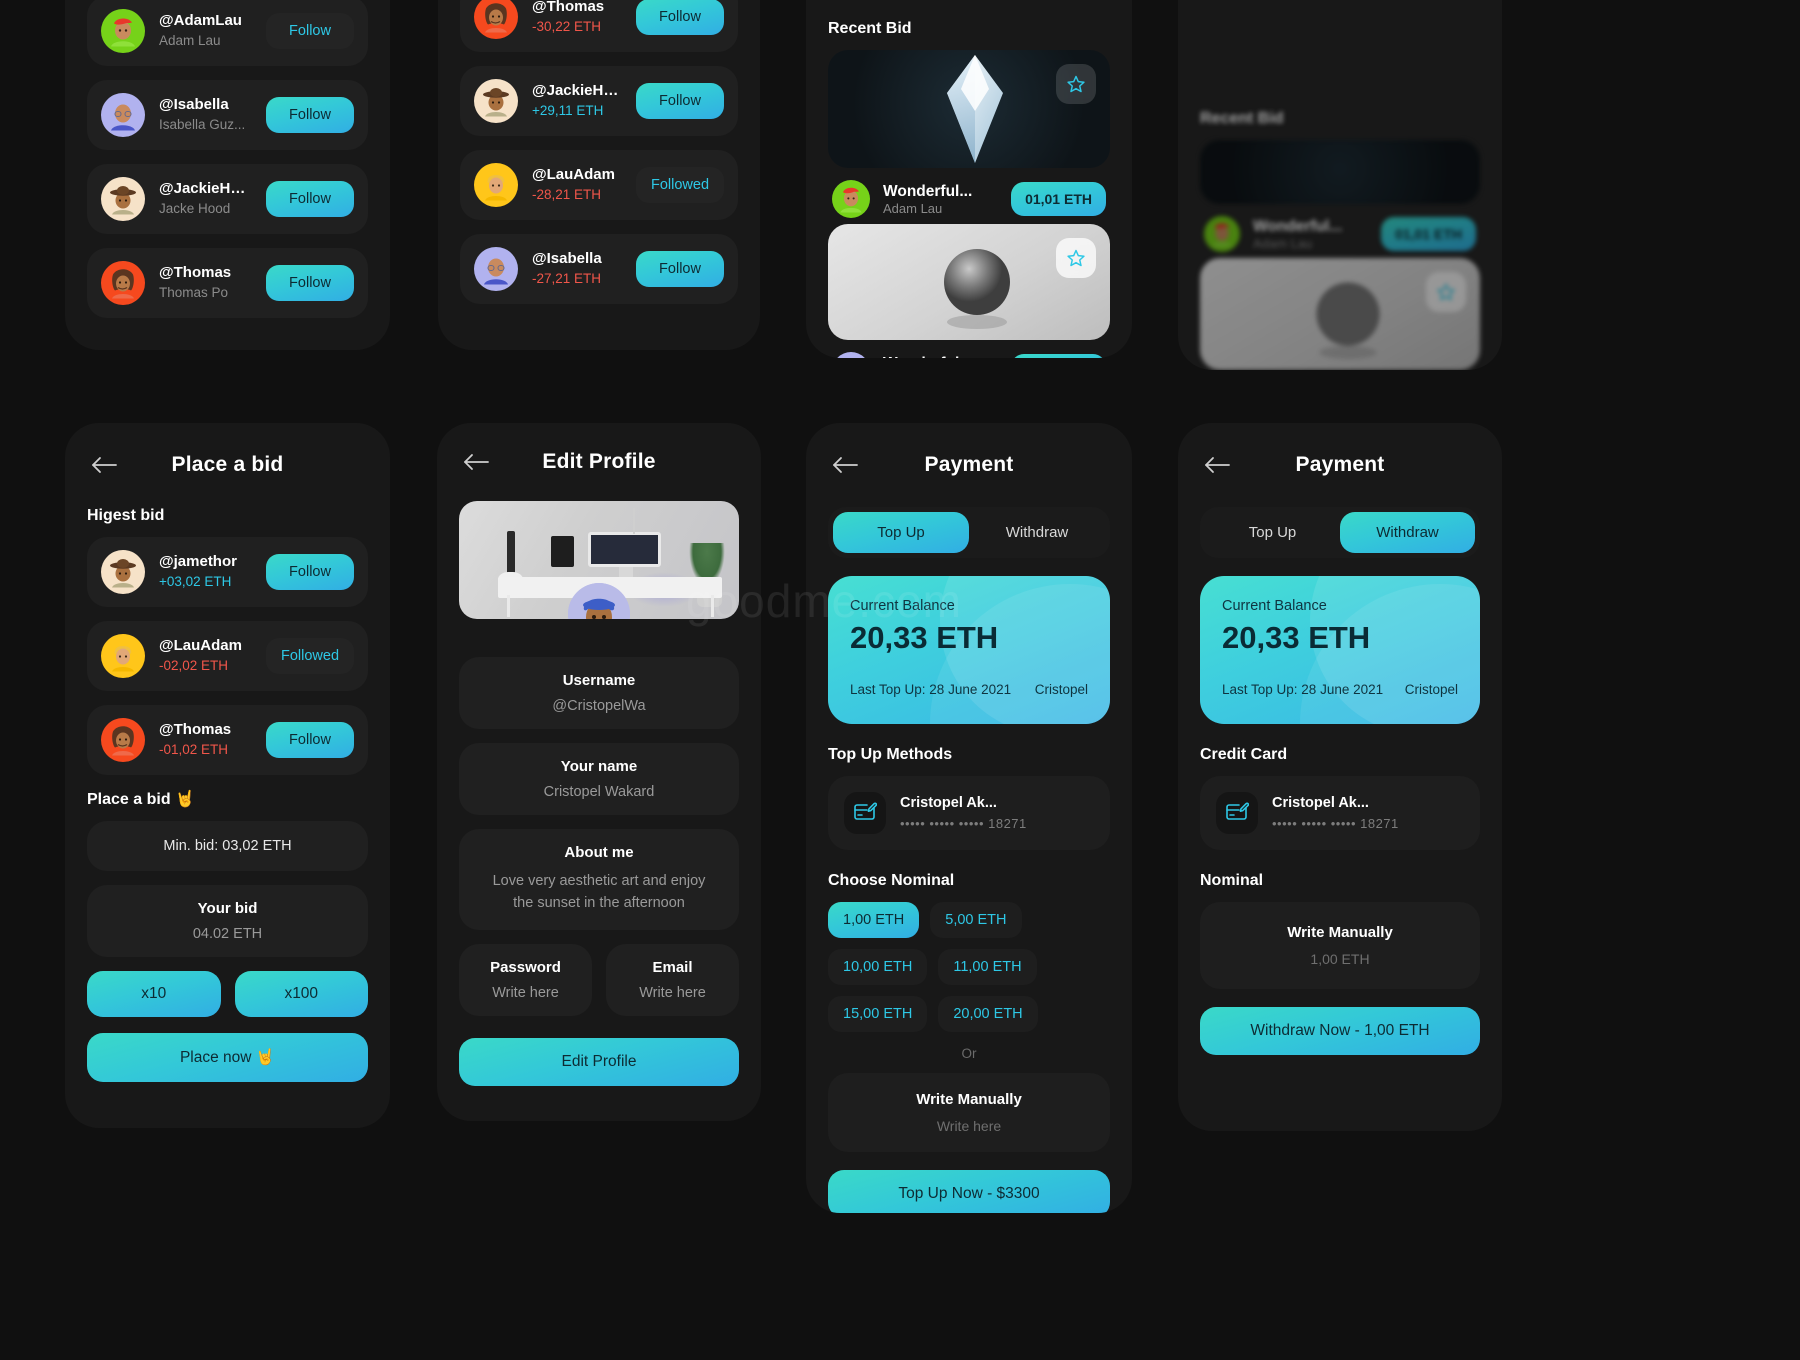  Describe the element at coordinates (227, 846) in the screenshot. I see `min-bid-field: Min. bid: 03,02 ETH` at that location.